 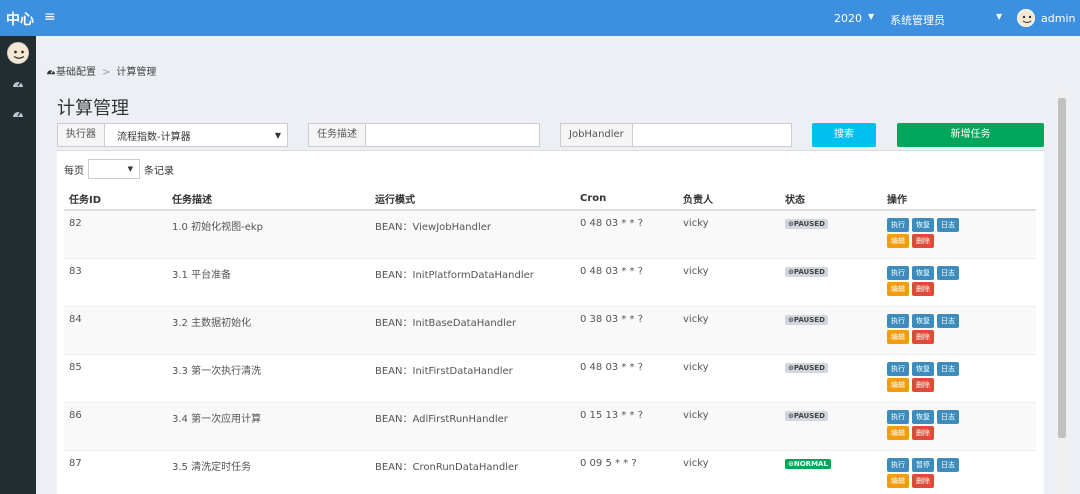 I want to click on cell-id: 87, so click(x=115, y=471).